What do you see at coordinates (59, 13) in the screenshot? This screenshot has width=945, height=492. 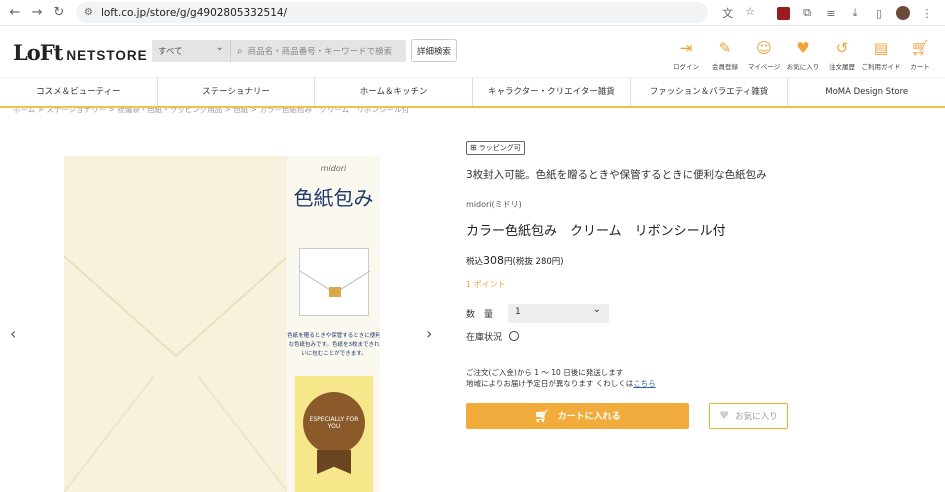 I see `reload-icon: ↻` at bounding box center [59, 13].